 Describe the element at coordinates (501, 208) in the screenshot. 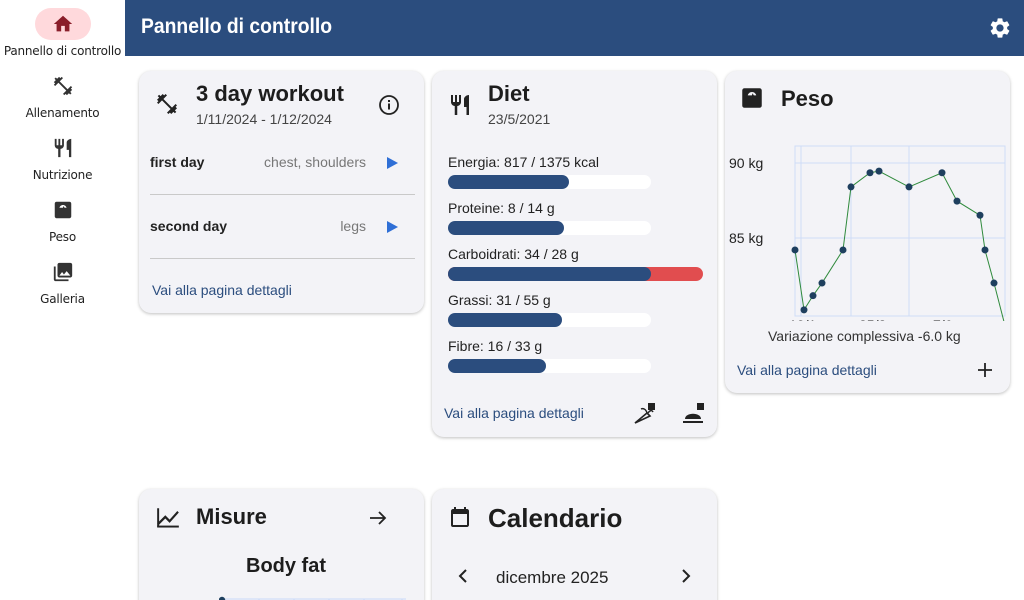

I see `nutrient-label: Proteine: 8 / 14 g` at that location.